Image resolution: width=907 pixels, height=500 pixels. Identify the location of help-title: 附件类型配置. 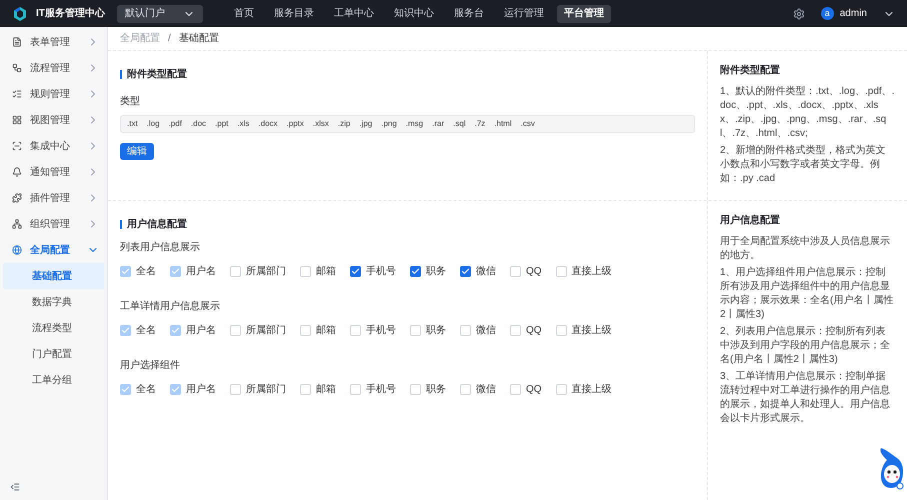
(750, 71).